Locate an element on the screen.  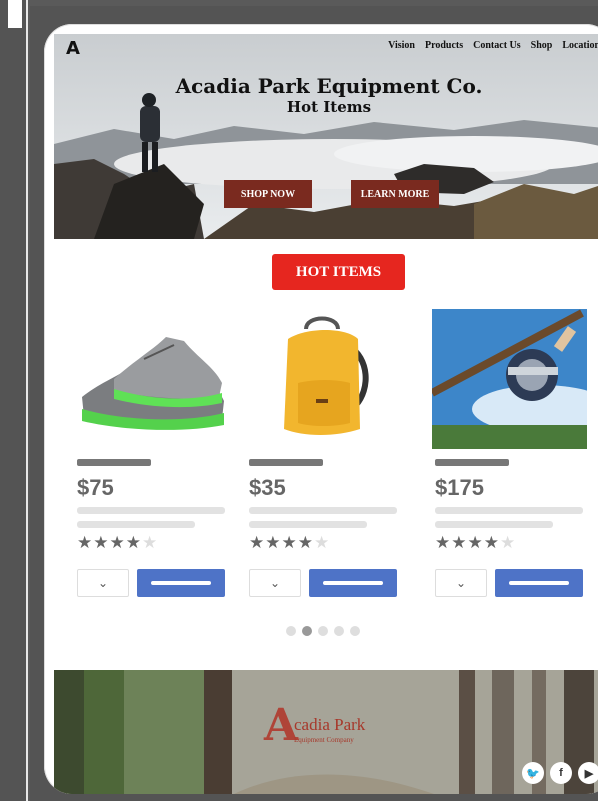
top-notch is located at coordinates (15, 14).